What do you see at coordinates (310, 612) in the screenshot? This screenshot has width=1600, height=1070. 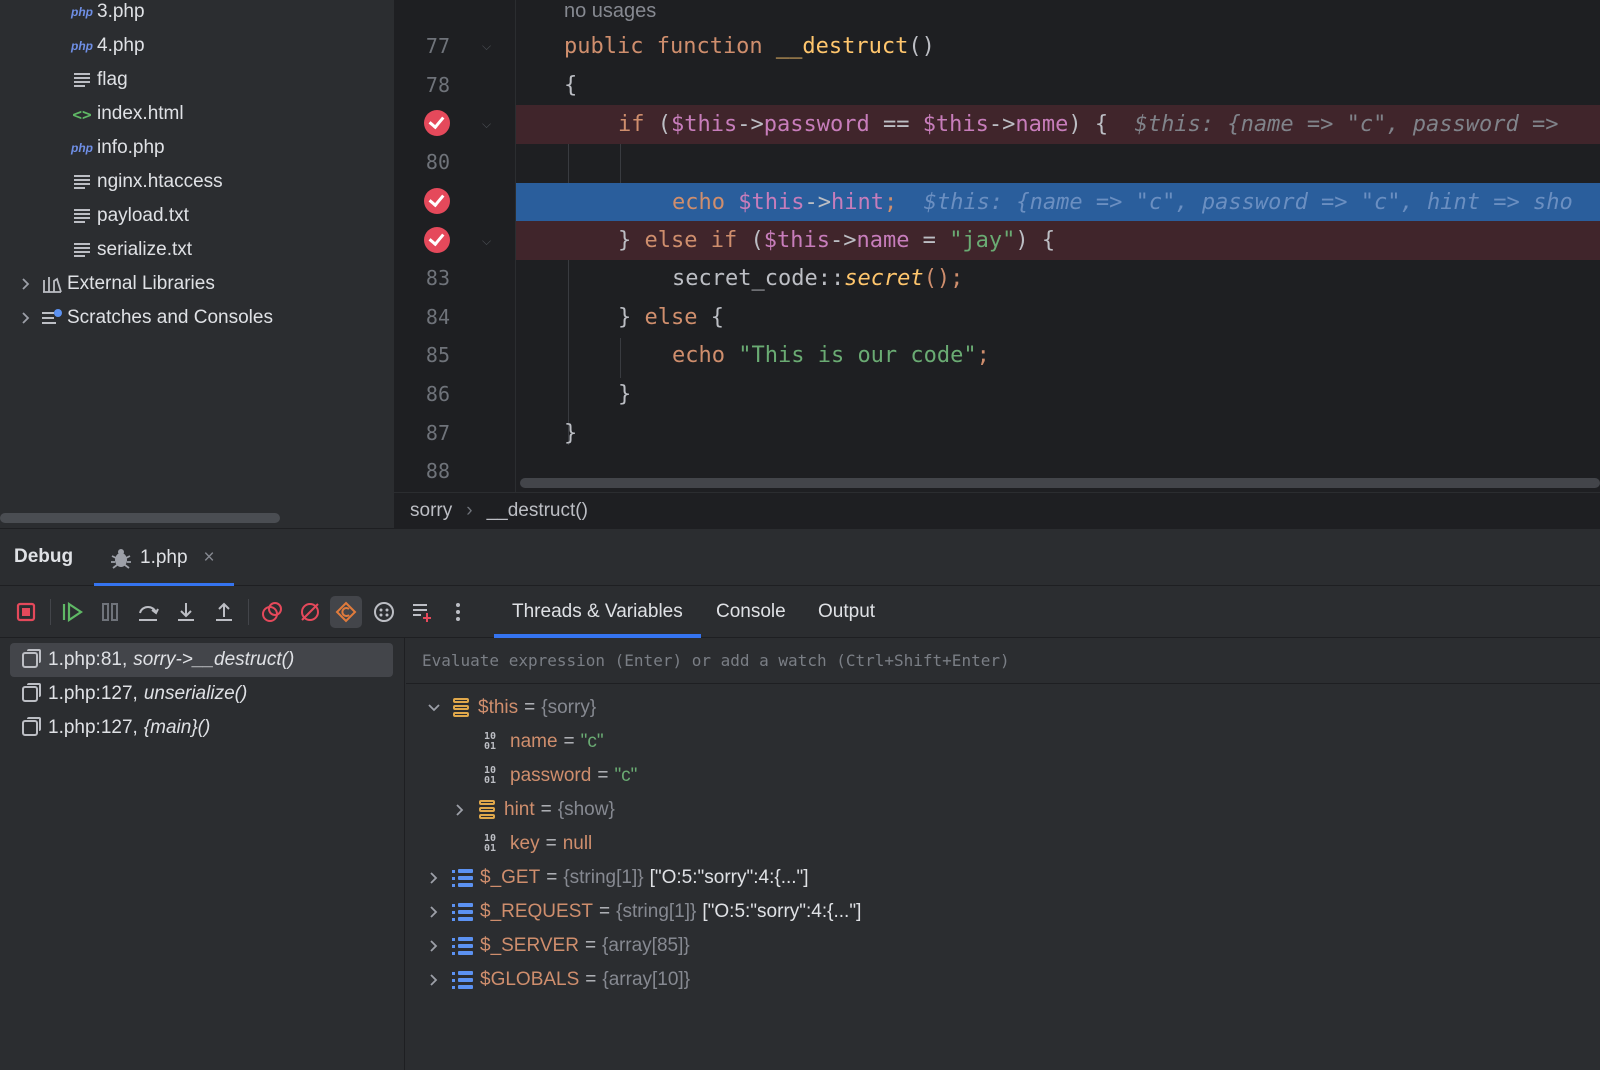 I see `mute-breakpoints-button` at bounding box center [310, 612].